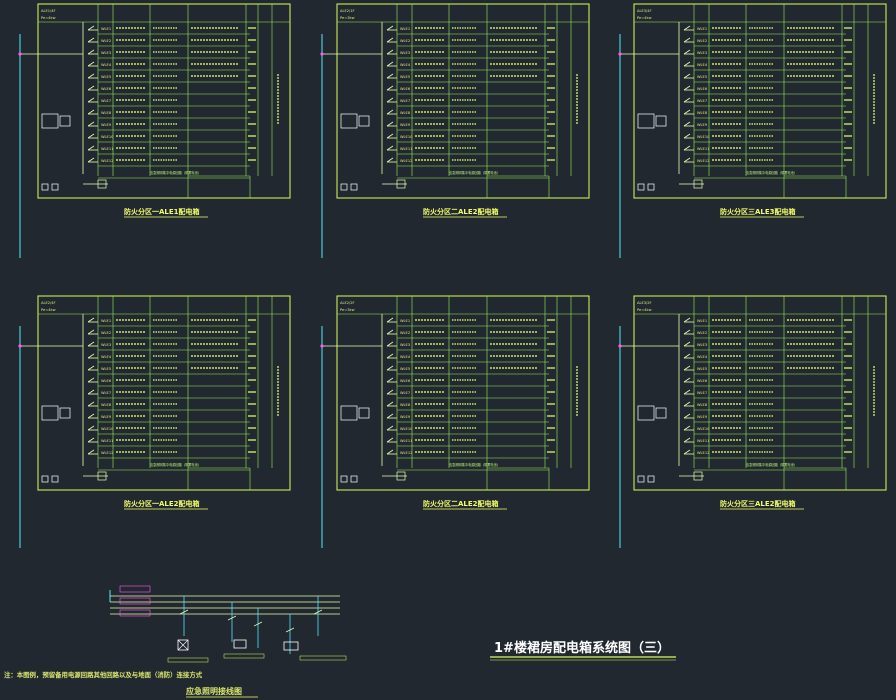  What do you see at coordinates (347, 11) in the screenshot?
I see `panel-id: ALE2/1F` at bounding box center [347, 11].